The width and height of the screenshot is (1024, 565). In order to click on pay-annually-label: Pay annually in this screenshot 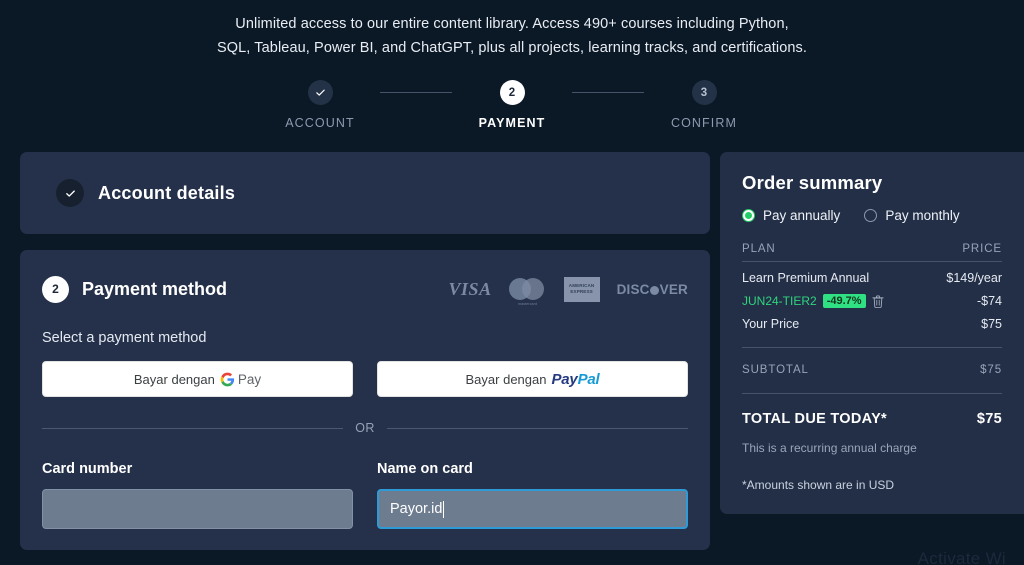, I will do `click(802, 215)`.